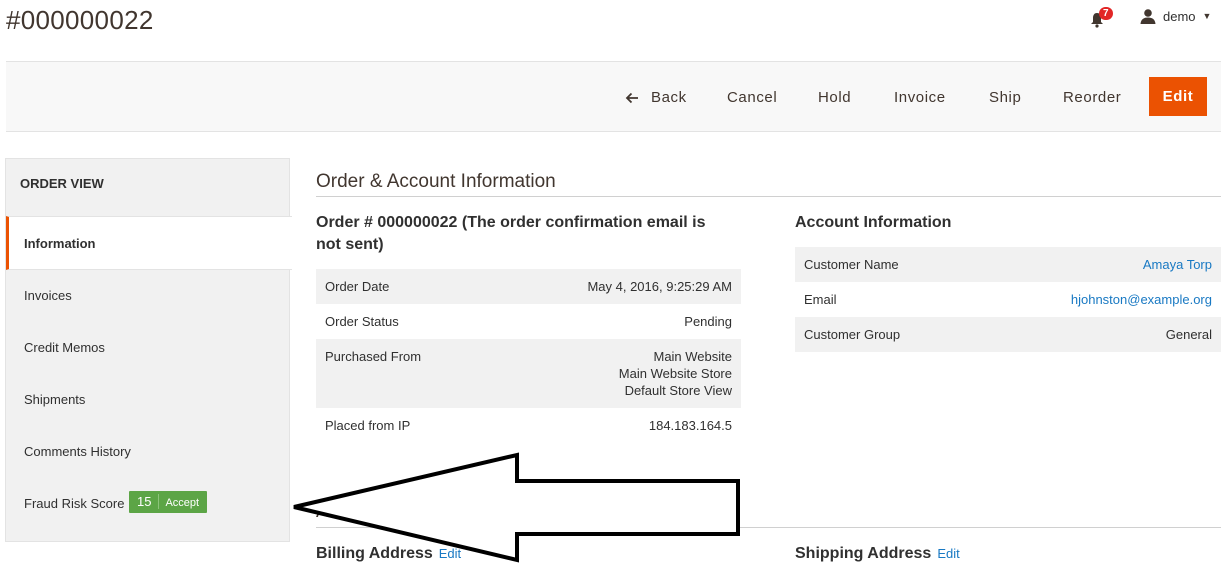 Image resolution: width=1231 pixels, height=569 pixels. What do you see at coordinates (64, 347) in the screenshot?
I see `sidebar-item-label: Credit Memos` at bounding box center [64, 347].